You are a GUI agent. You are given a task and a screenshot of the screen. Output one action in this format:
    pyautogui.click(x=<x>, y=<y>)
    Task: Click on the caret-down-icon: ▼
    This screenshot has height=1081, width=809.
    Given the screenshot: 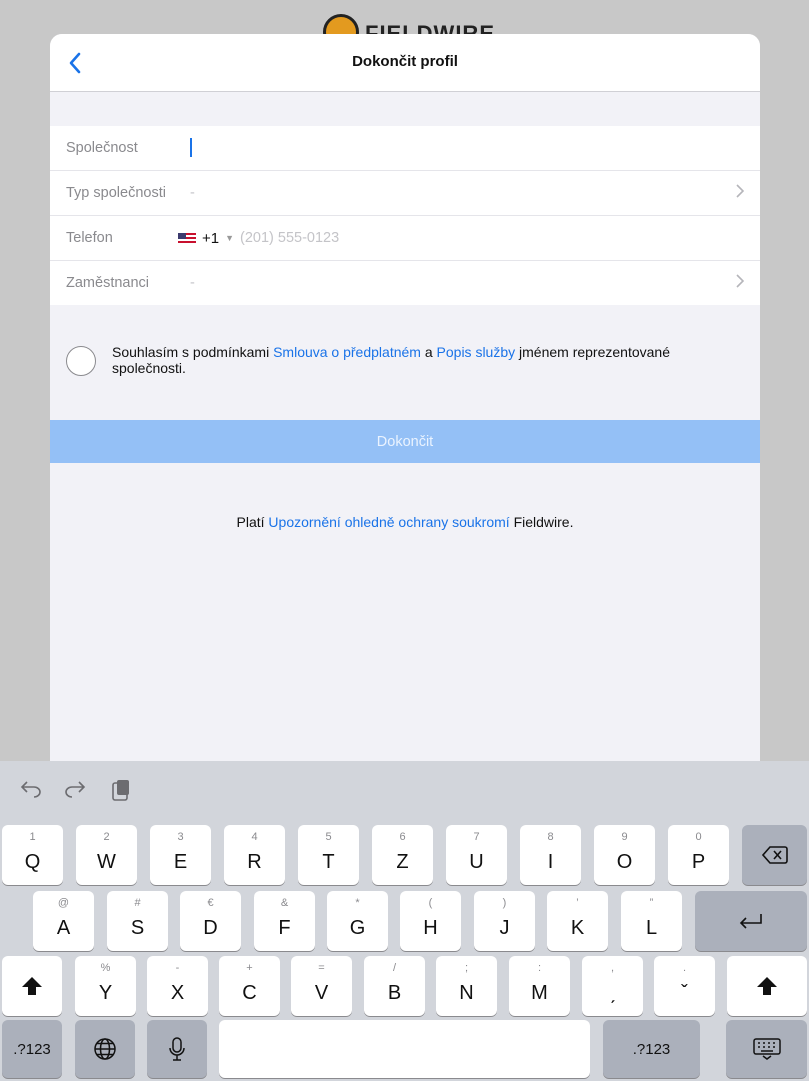 What is the action you would take?
    pyautogui.click(x=229, y=238)
    